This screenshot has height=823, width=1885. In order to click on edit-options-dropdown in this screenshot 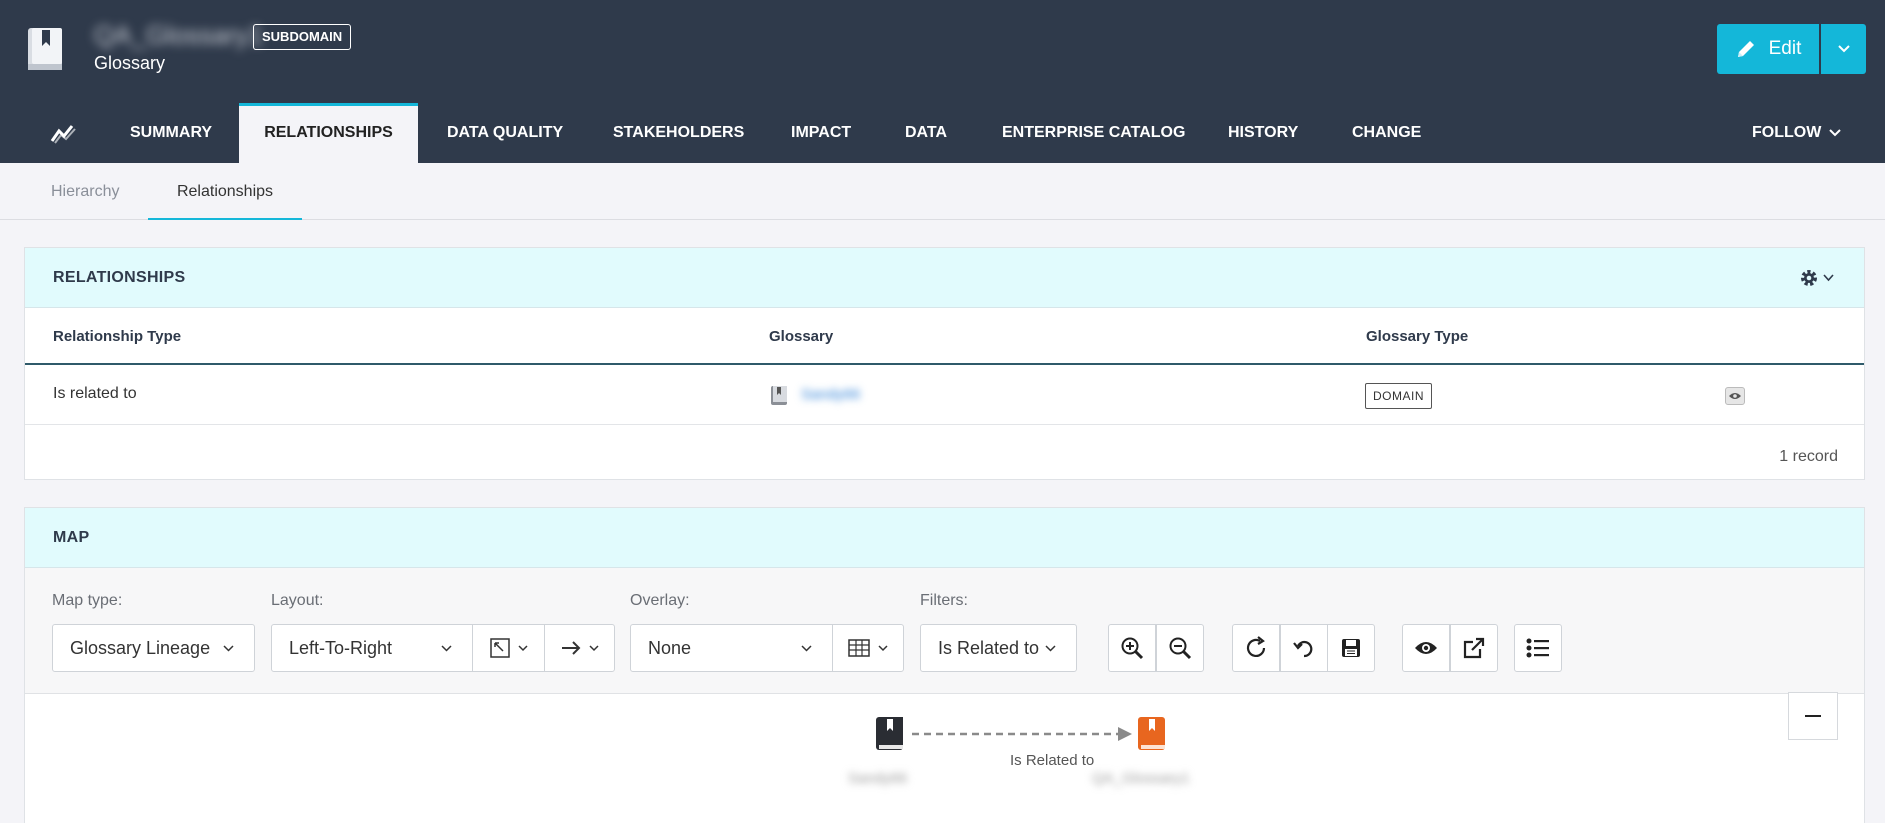, I will do `click(1843, 49)`.